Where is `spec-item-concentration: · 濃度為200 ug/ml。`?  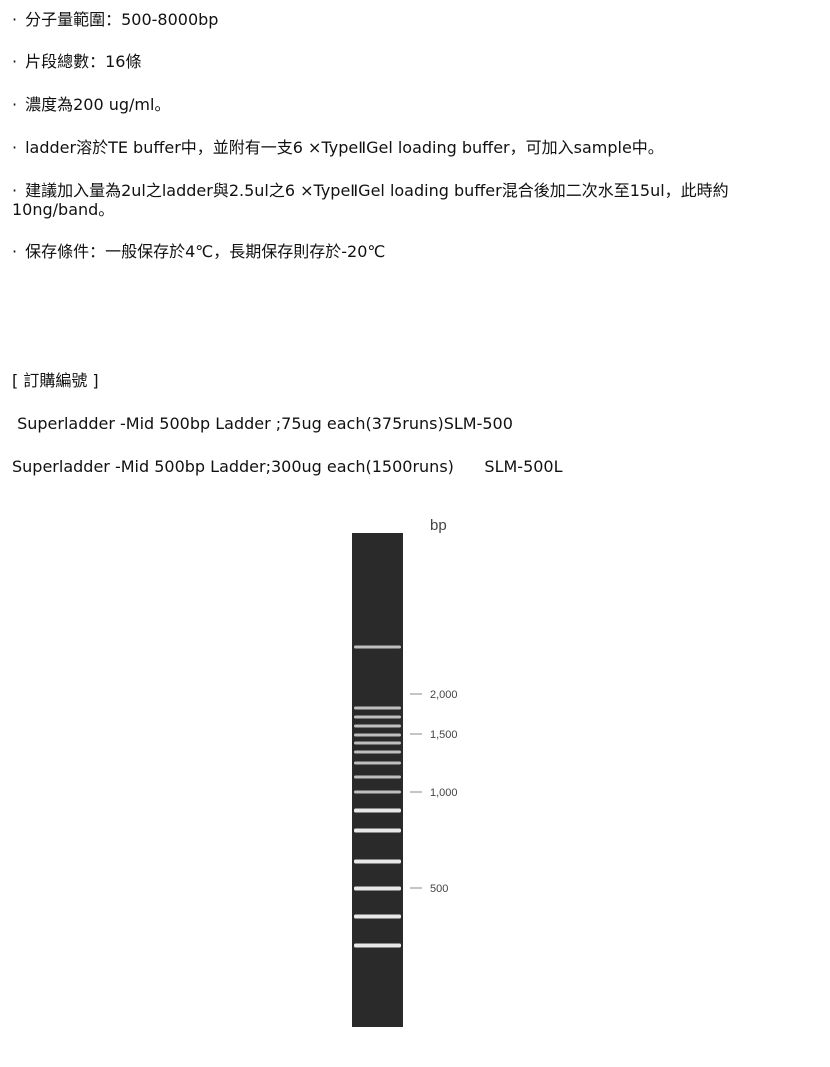
spec-item-concentration: · 濃度為200 ug/ml。 is located at coordinates (91, 104).